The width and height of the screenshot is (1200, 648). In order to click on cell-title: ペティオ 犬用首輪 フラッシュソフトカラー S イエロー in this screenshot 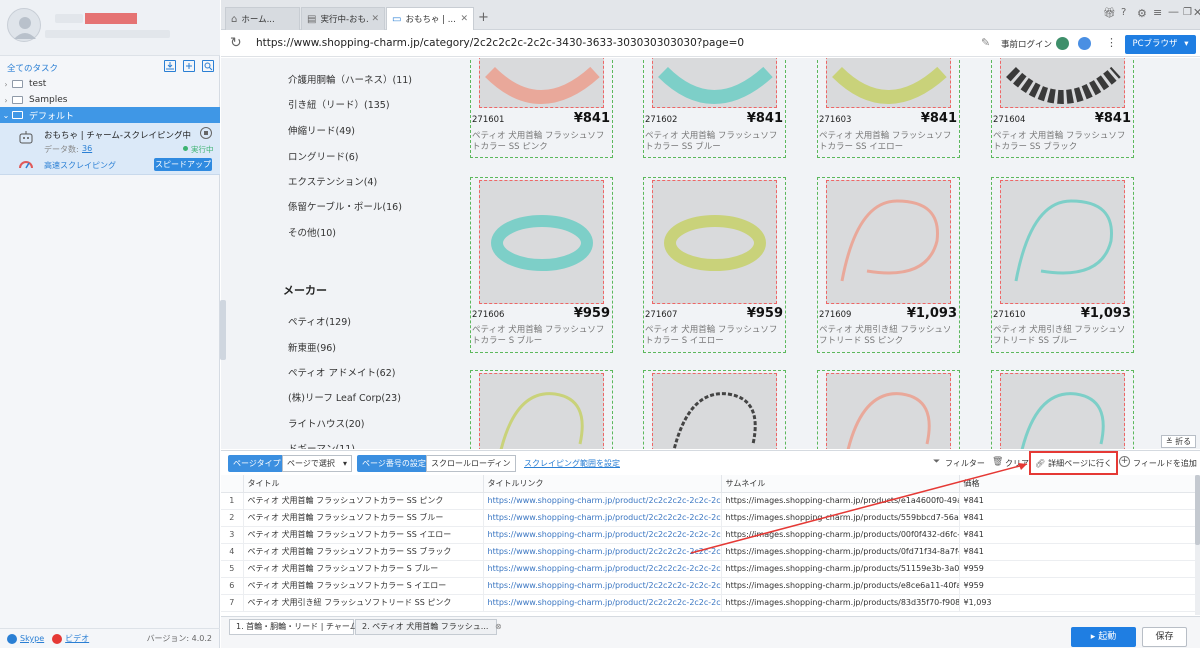, I will do `click(363, 586)`.